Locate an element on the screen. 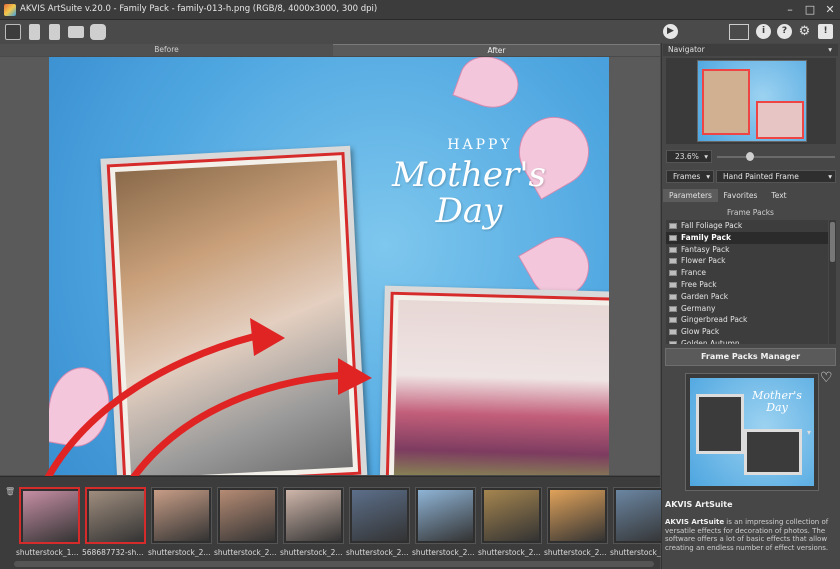 The width and height of the screenshot is (840, 569). frame-pack-item: Gingerbread Pack is located at coordinates (747, 320).